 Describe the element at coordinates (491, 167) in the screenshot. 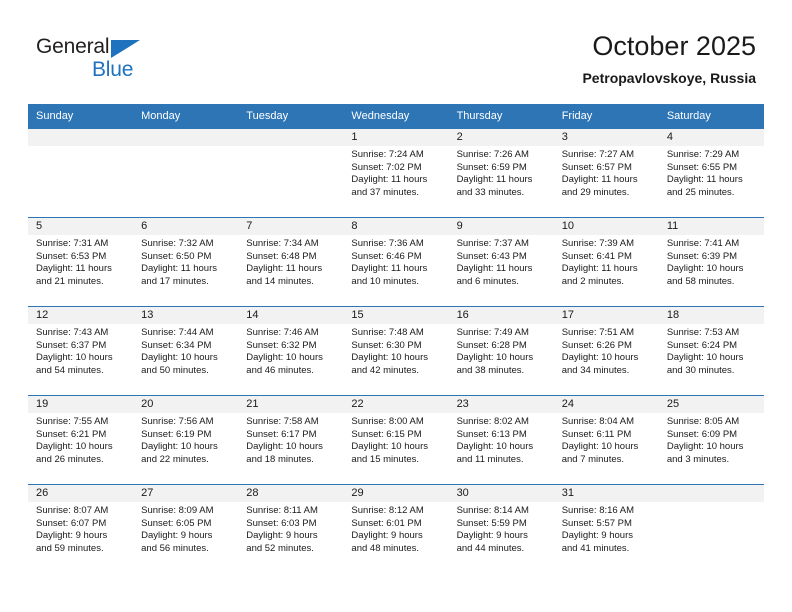

I see `sunset-text: Sunset: 6:59 PM` at that location.